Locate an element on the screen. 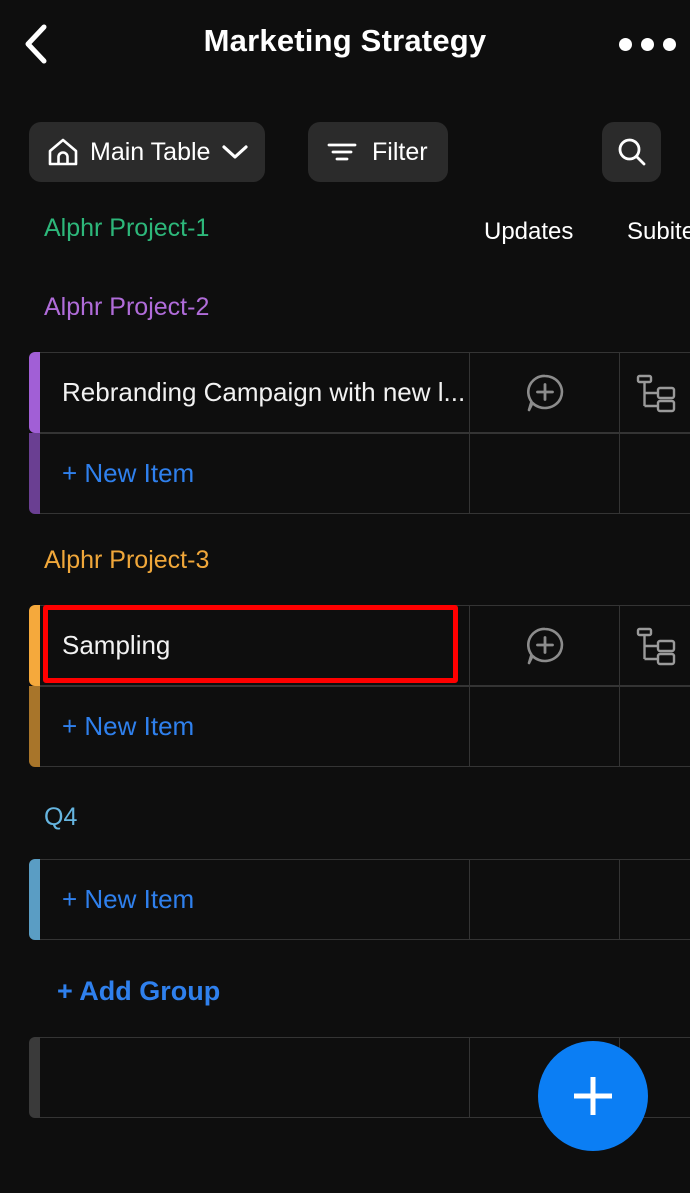  table-row: Sampling is located at coordinates (359, 645).